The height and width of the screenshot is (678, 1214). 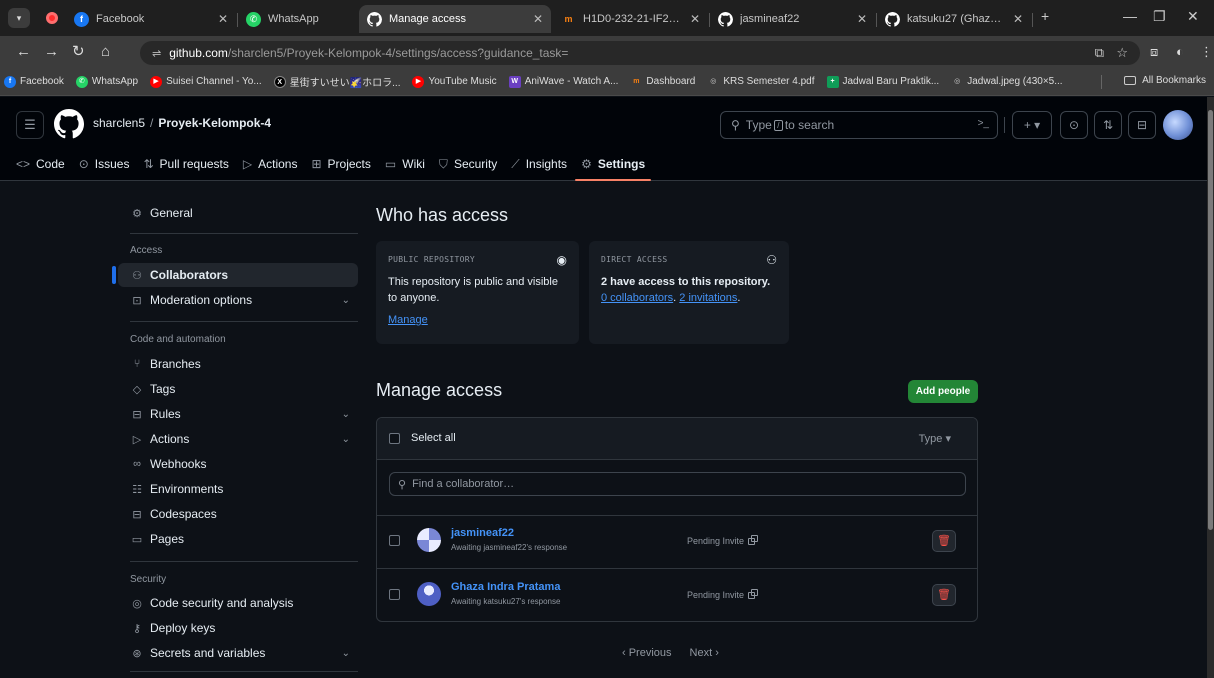 I want to click on command-palette-icon: >_, so click(x=983, y=123).